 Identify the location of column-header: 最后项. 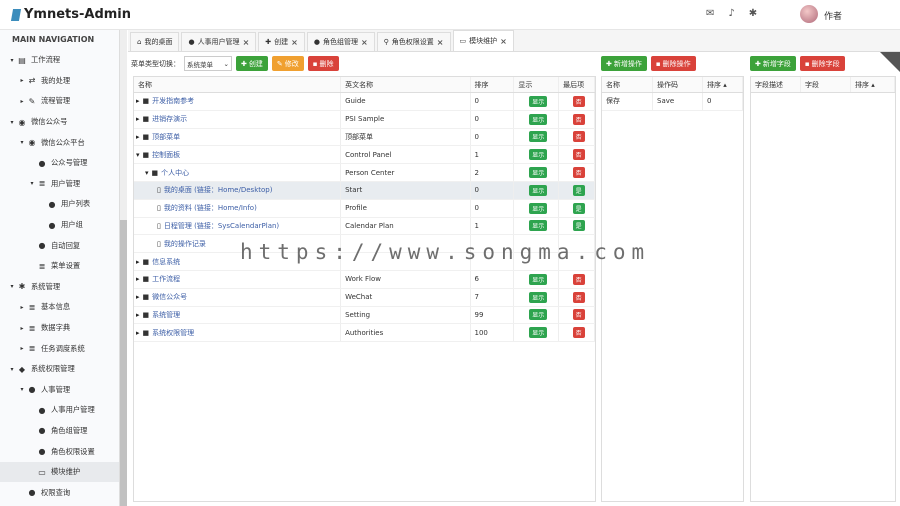
(577, 84).